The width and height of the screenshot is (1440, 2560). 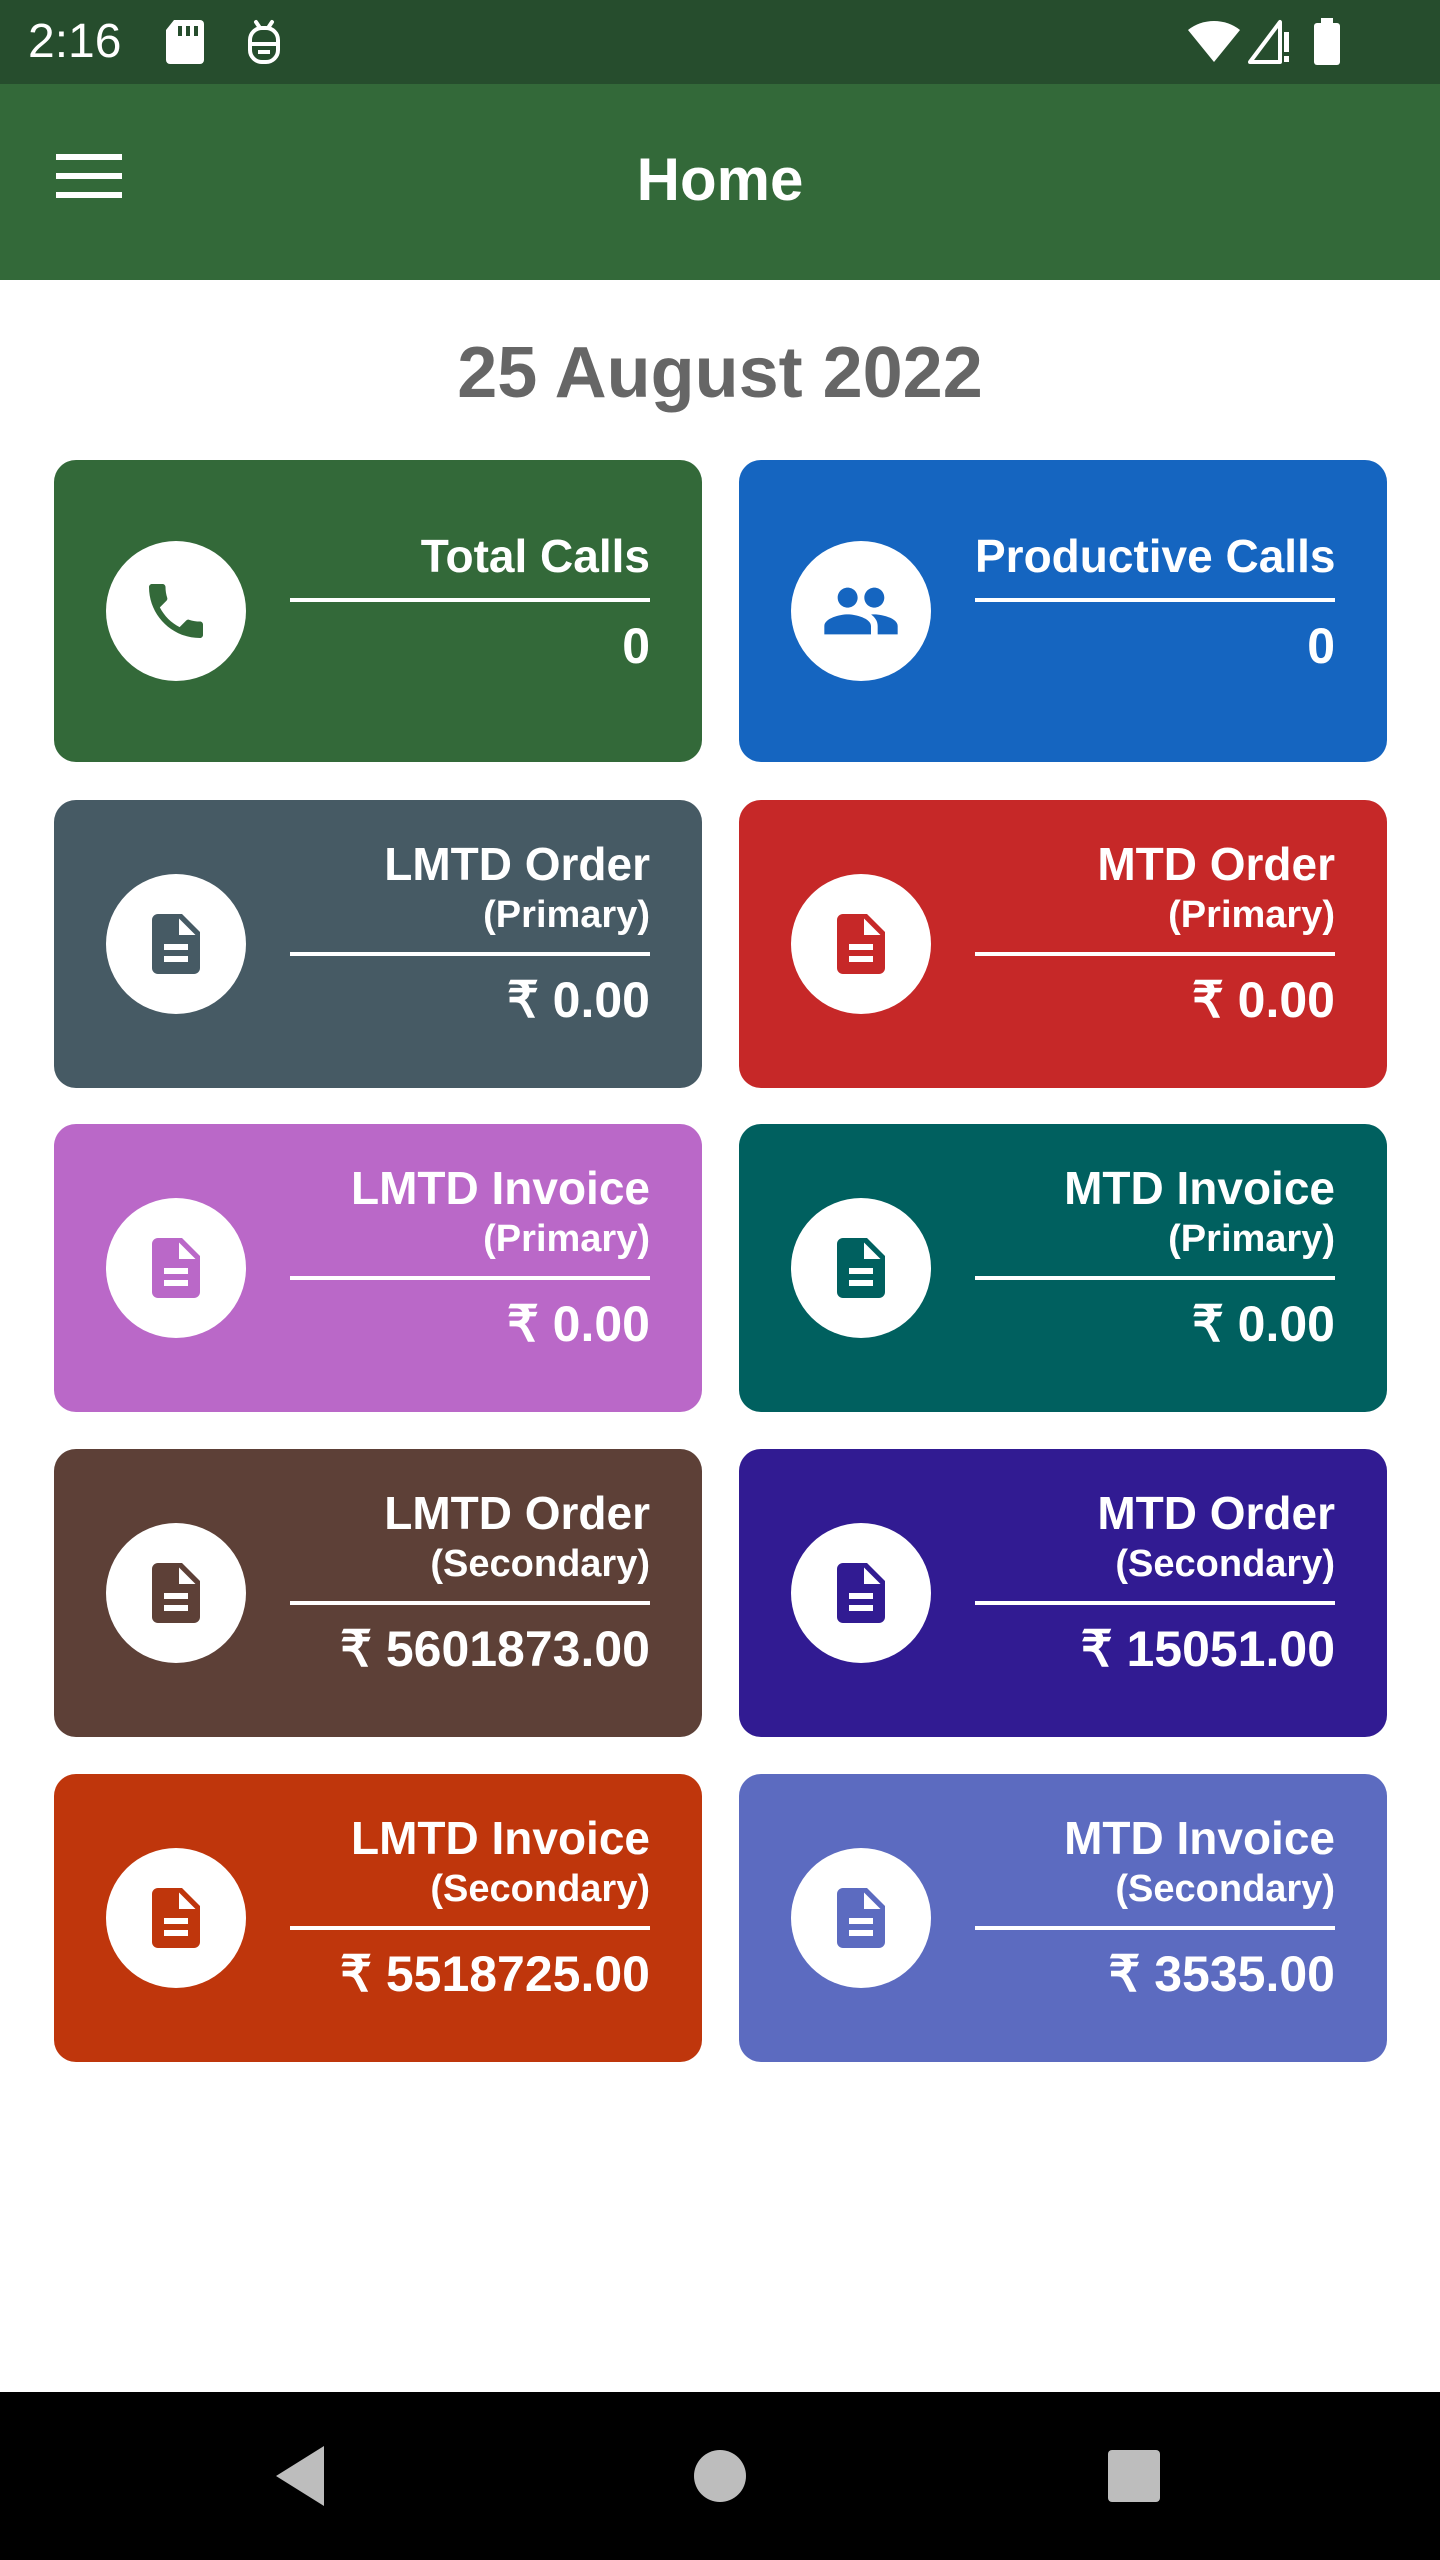 I want to click on people-icon, so click(x=861, y=611).